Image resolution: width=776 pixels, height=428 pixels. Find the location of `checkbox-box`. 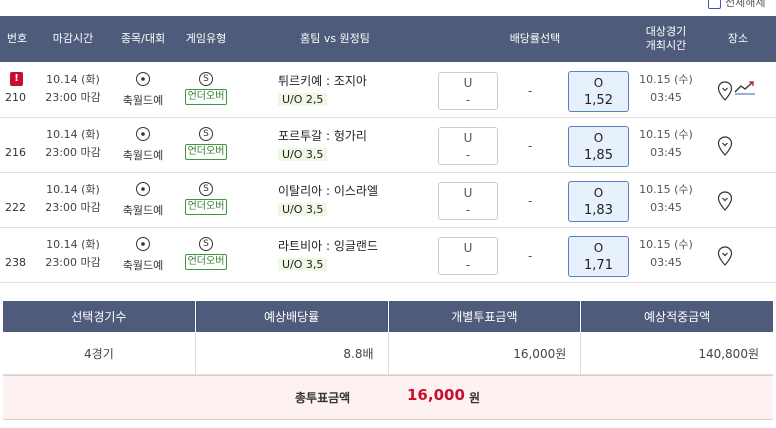

checkbox-box is located at coordinates (714, 4).